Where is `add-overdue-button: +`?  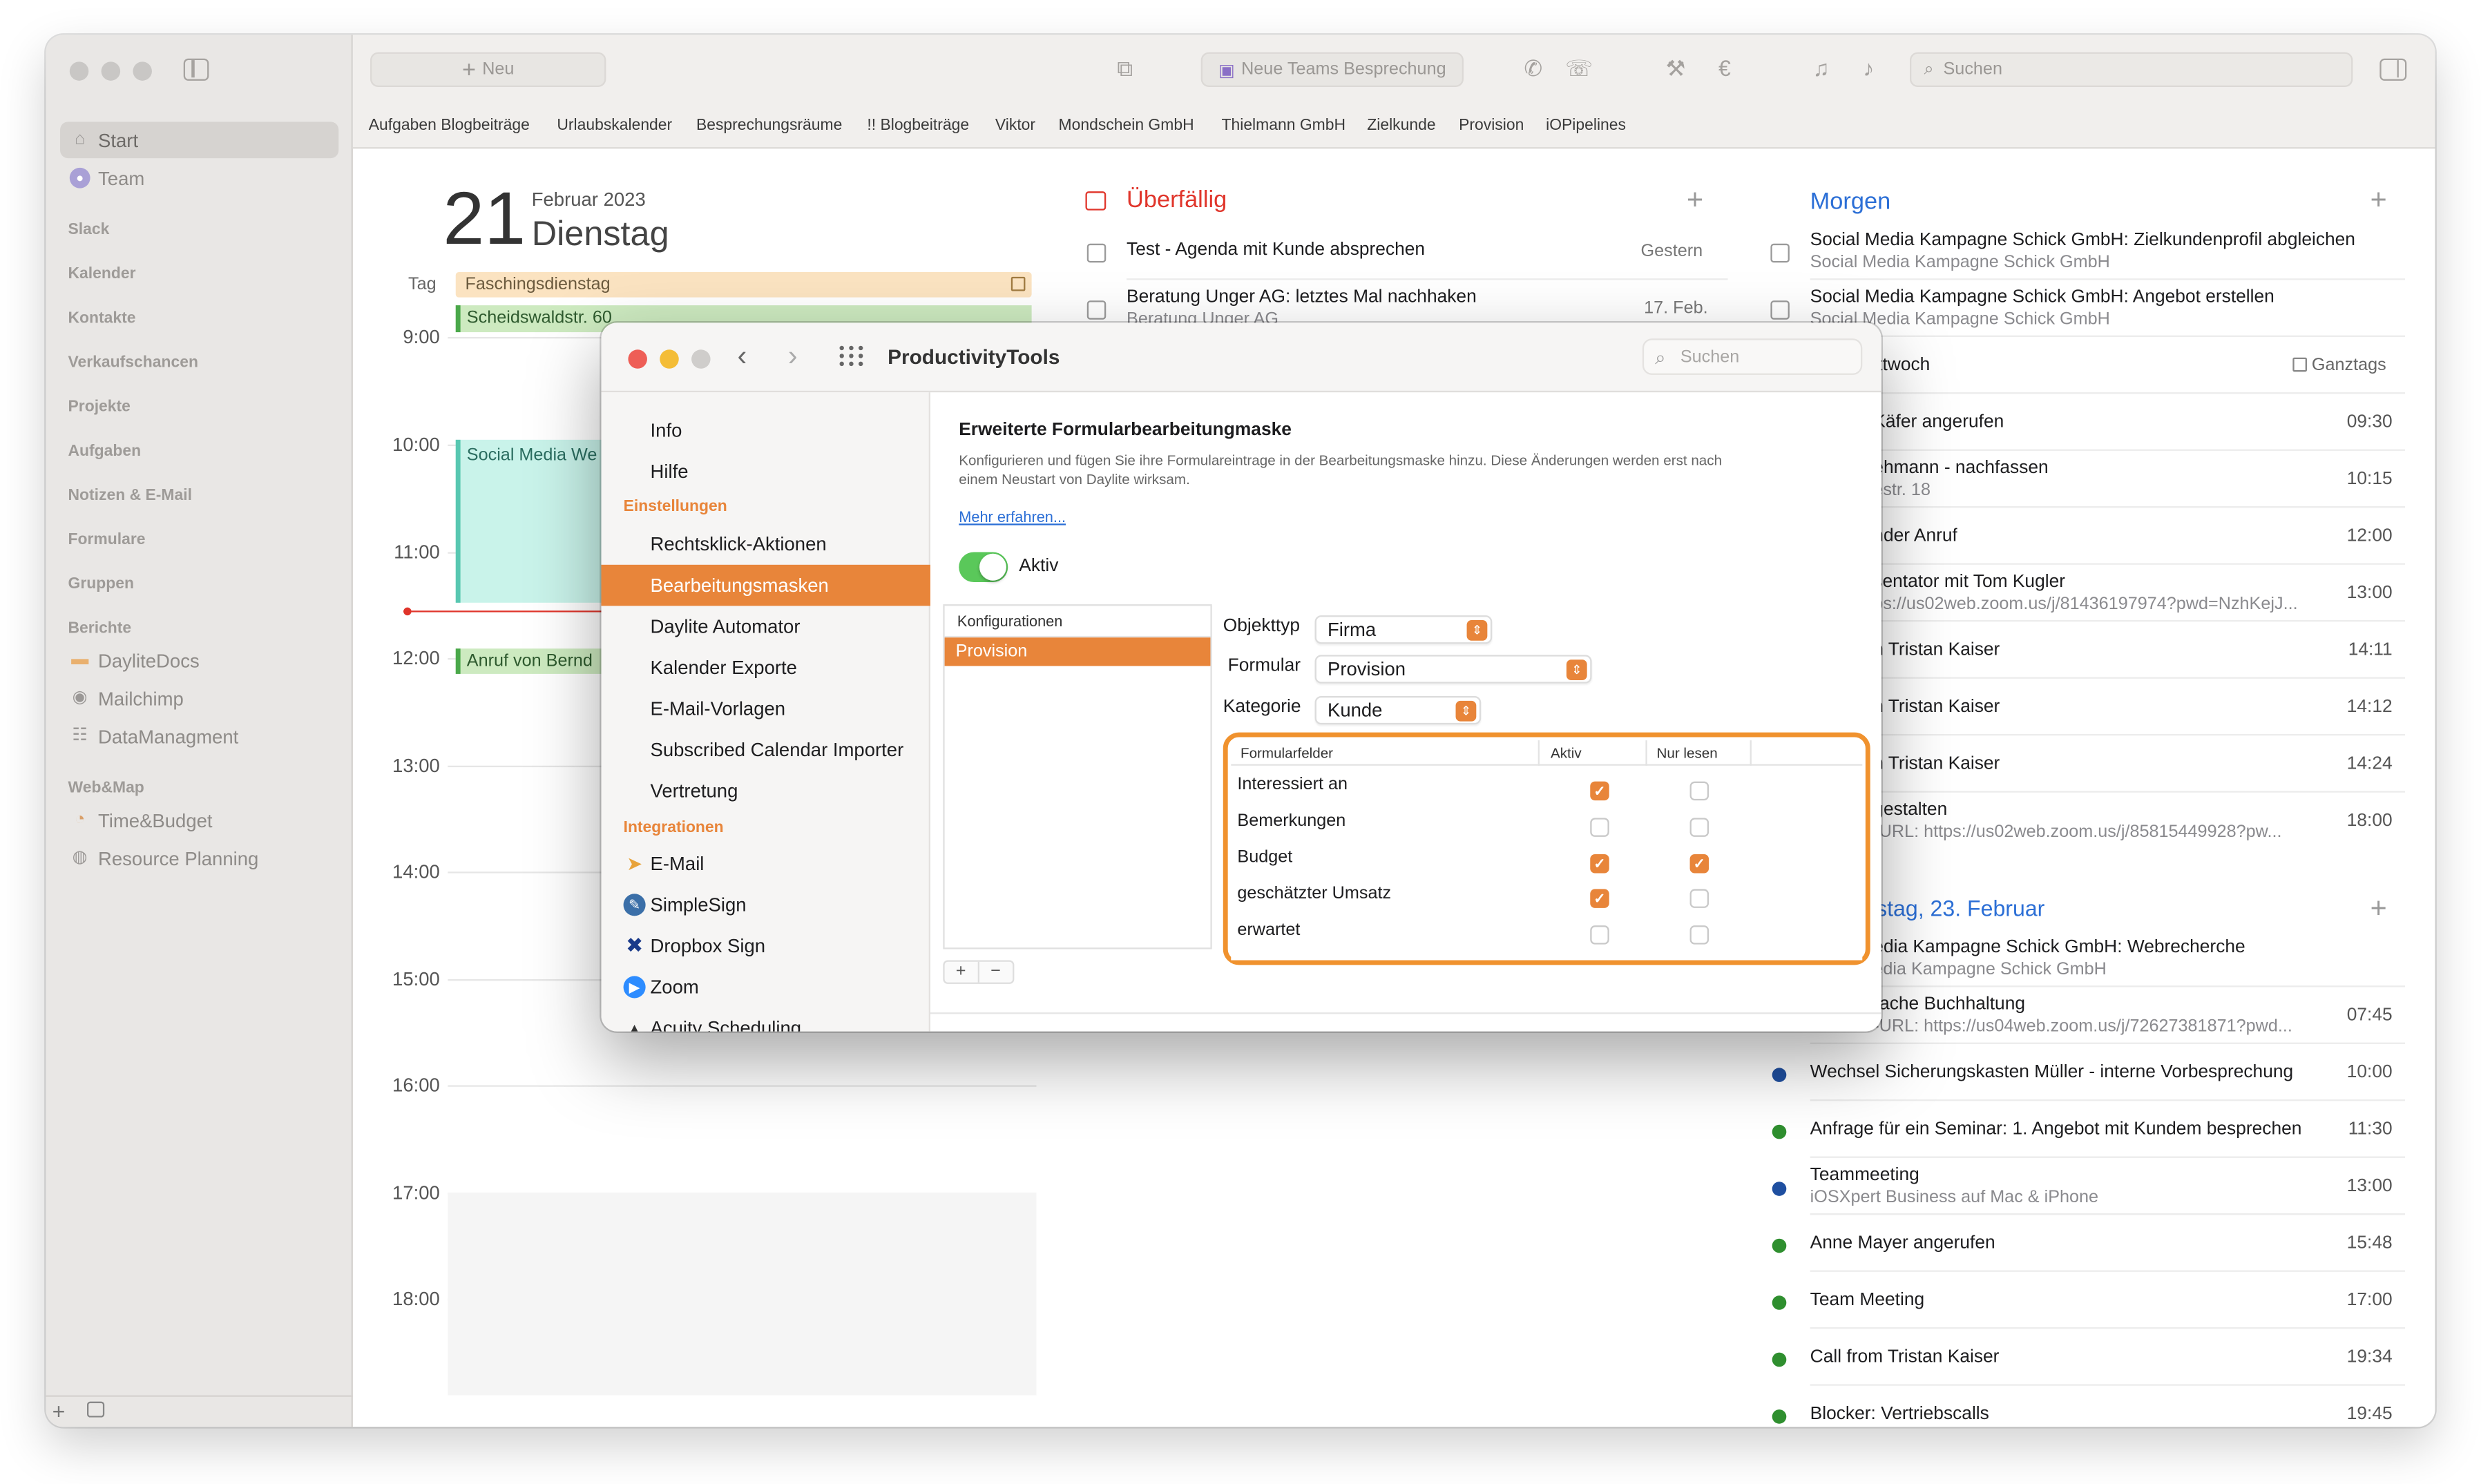 add-overdue-button: + is located at coordinates (1695, 200).